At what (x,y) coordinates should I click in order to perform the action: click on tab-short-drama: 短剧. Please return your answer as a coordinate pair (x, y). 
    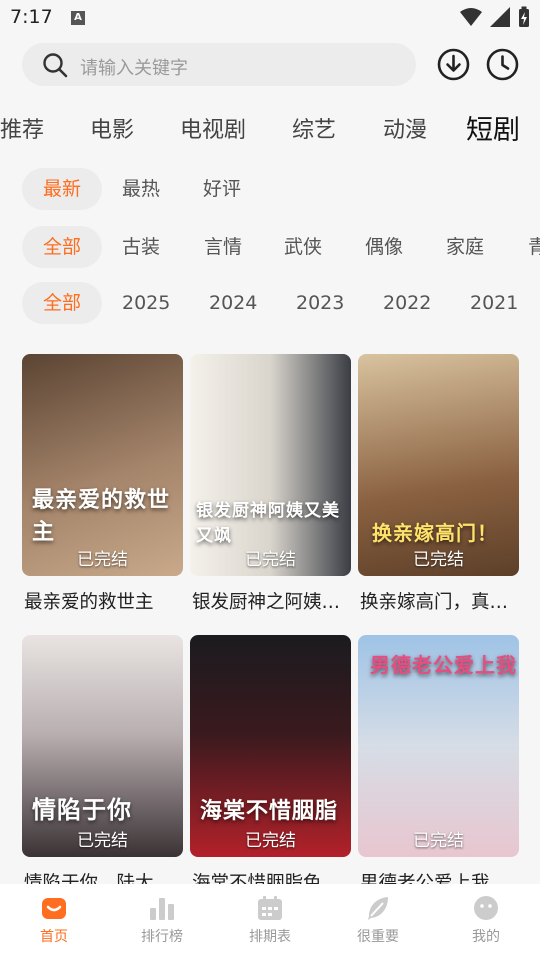
    Looking at the image, I should click on (493, 127).